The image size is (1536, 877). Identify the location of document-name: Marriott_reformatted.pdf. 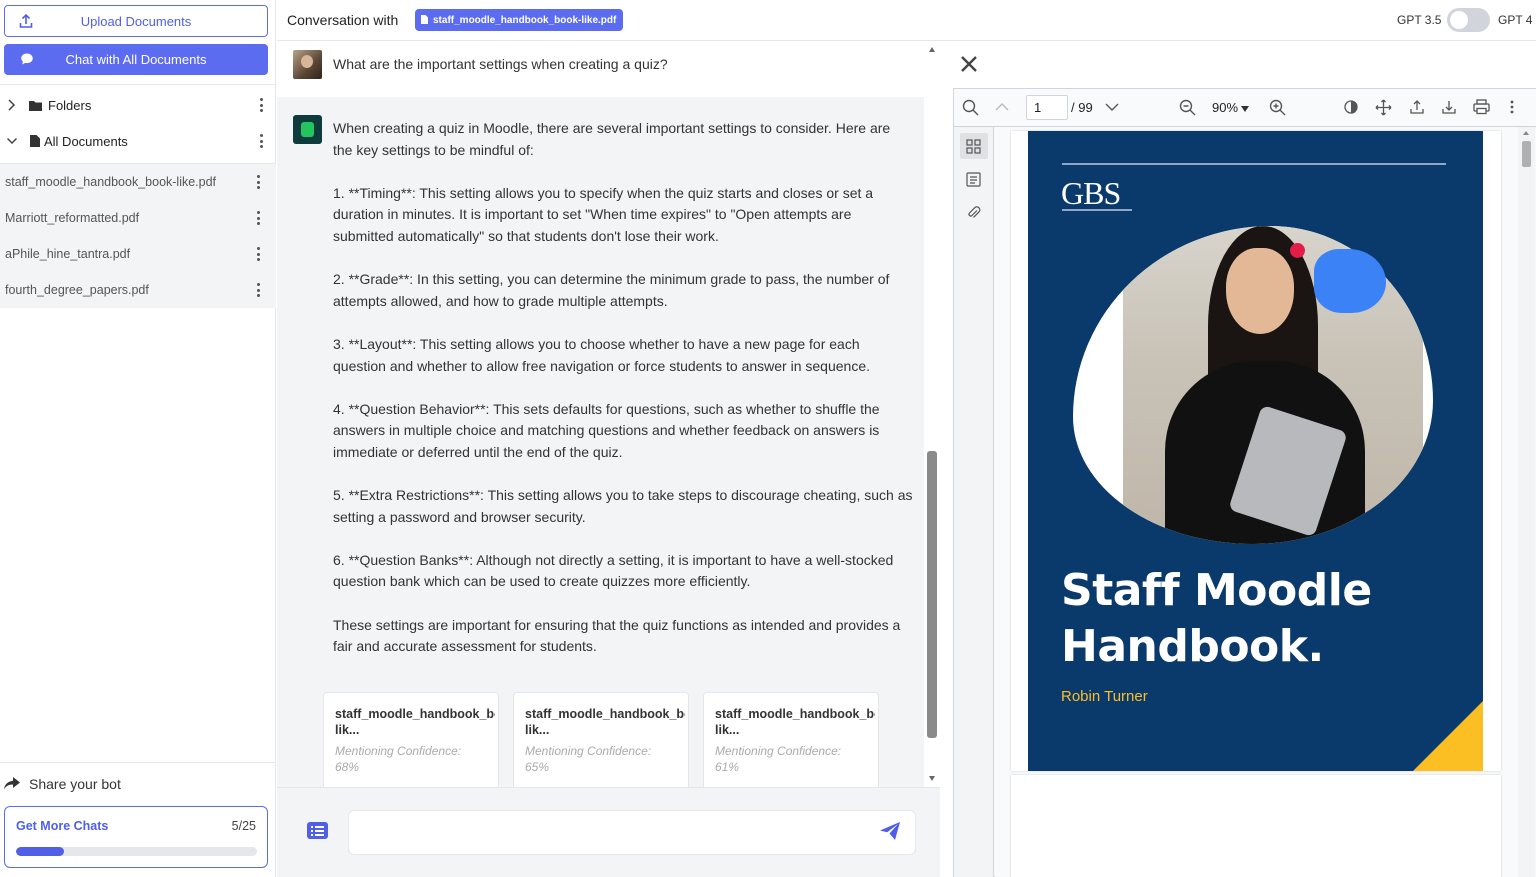
(72, 218).